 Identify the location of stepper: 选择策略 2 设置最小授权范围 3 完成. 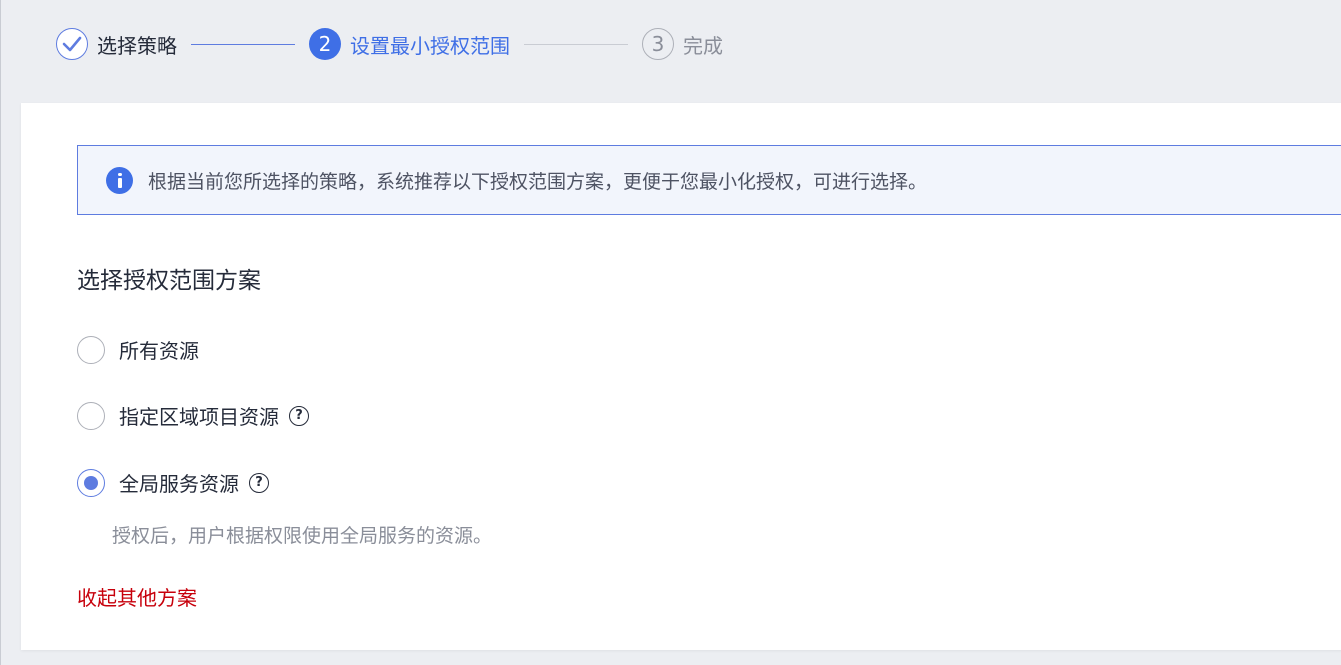
(389, 44).